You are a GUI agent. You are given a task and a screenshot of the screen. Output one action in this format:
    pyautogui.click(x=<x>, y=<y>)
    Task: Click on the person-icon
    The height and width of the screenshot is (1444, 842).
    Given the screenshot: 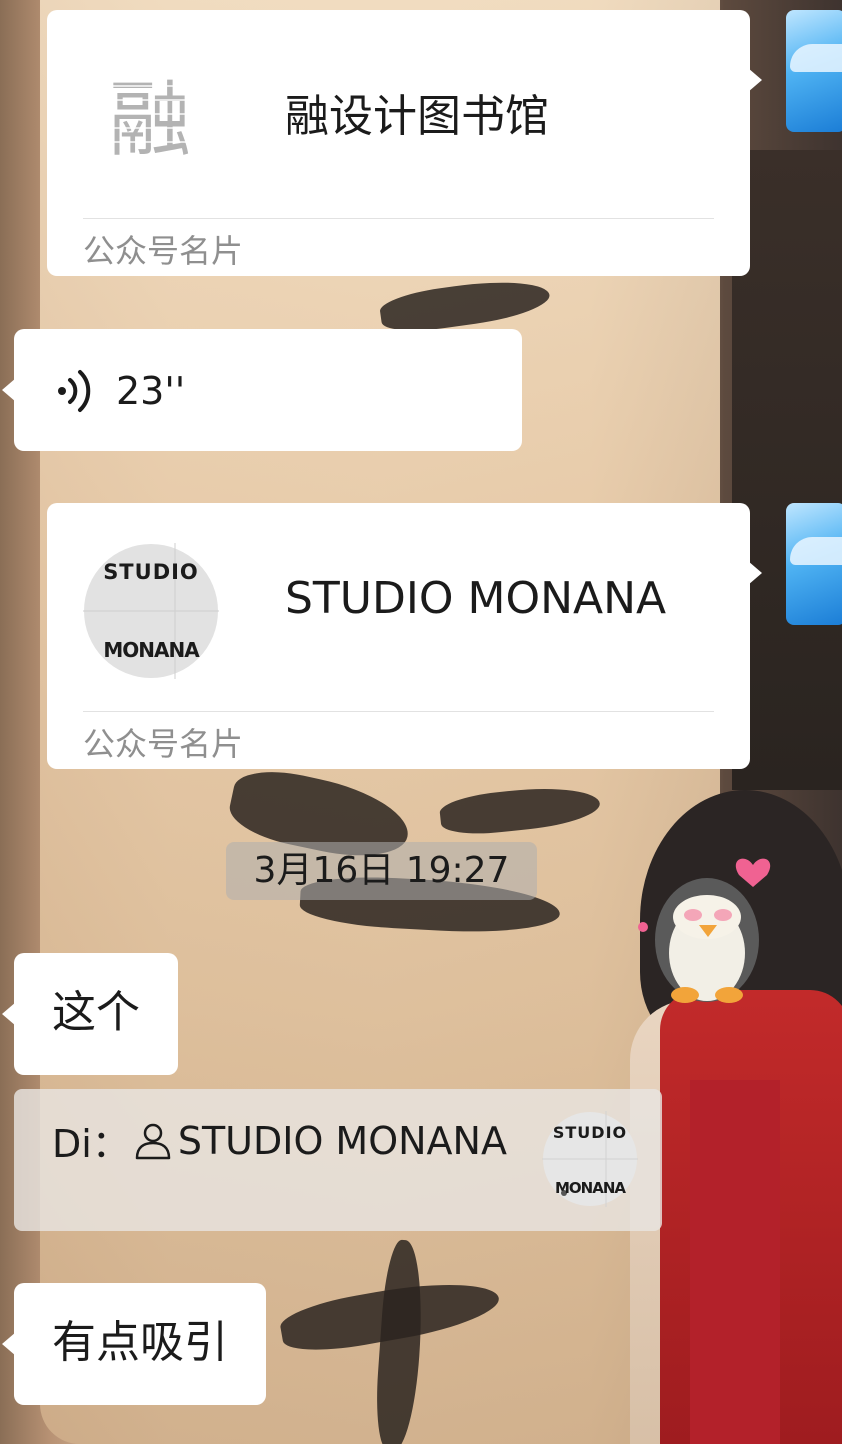 What is the action you would take?
    pyautogui.click(x=153, y=1141)
    